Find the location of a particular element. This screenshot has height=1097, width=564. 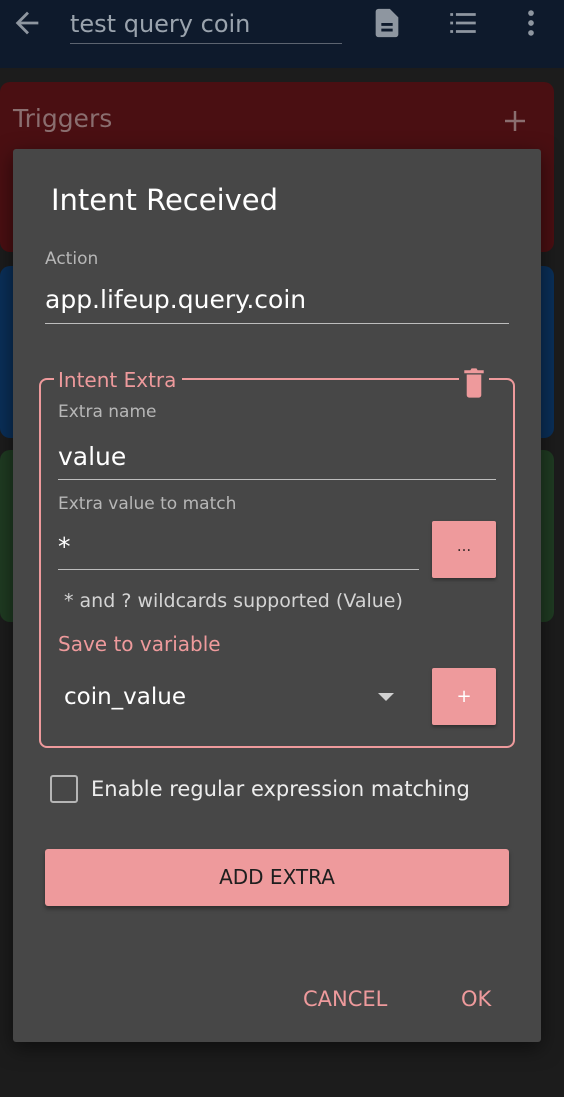

arrow-back-icon is located at coordinates (27, 23).